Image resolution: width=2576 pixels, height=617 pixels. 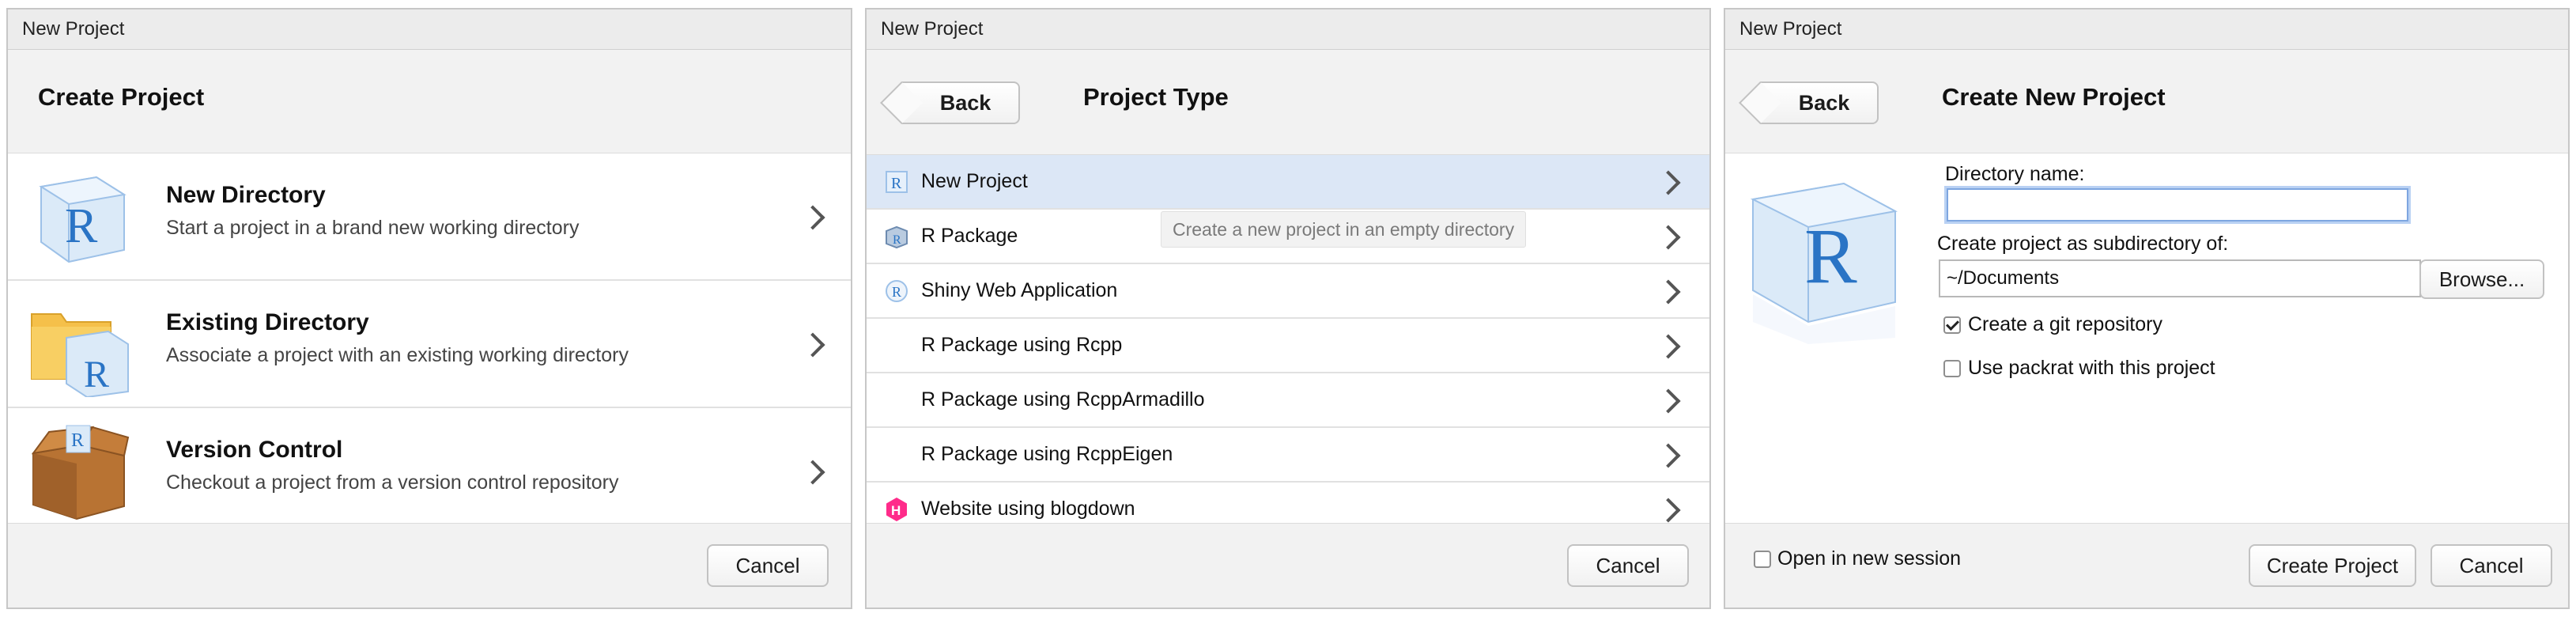 What do you see at coordinates (1047, 454) in the screenshot?
I see `project-type-label: R Package using RcppEigen` at bounding box center [1047, 454].